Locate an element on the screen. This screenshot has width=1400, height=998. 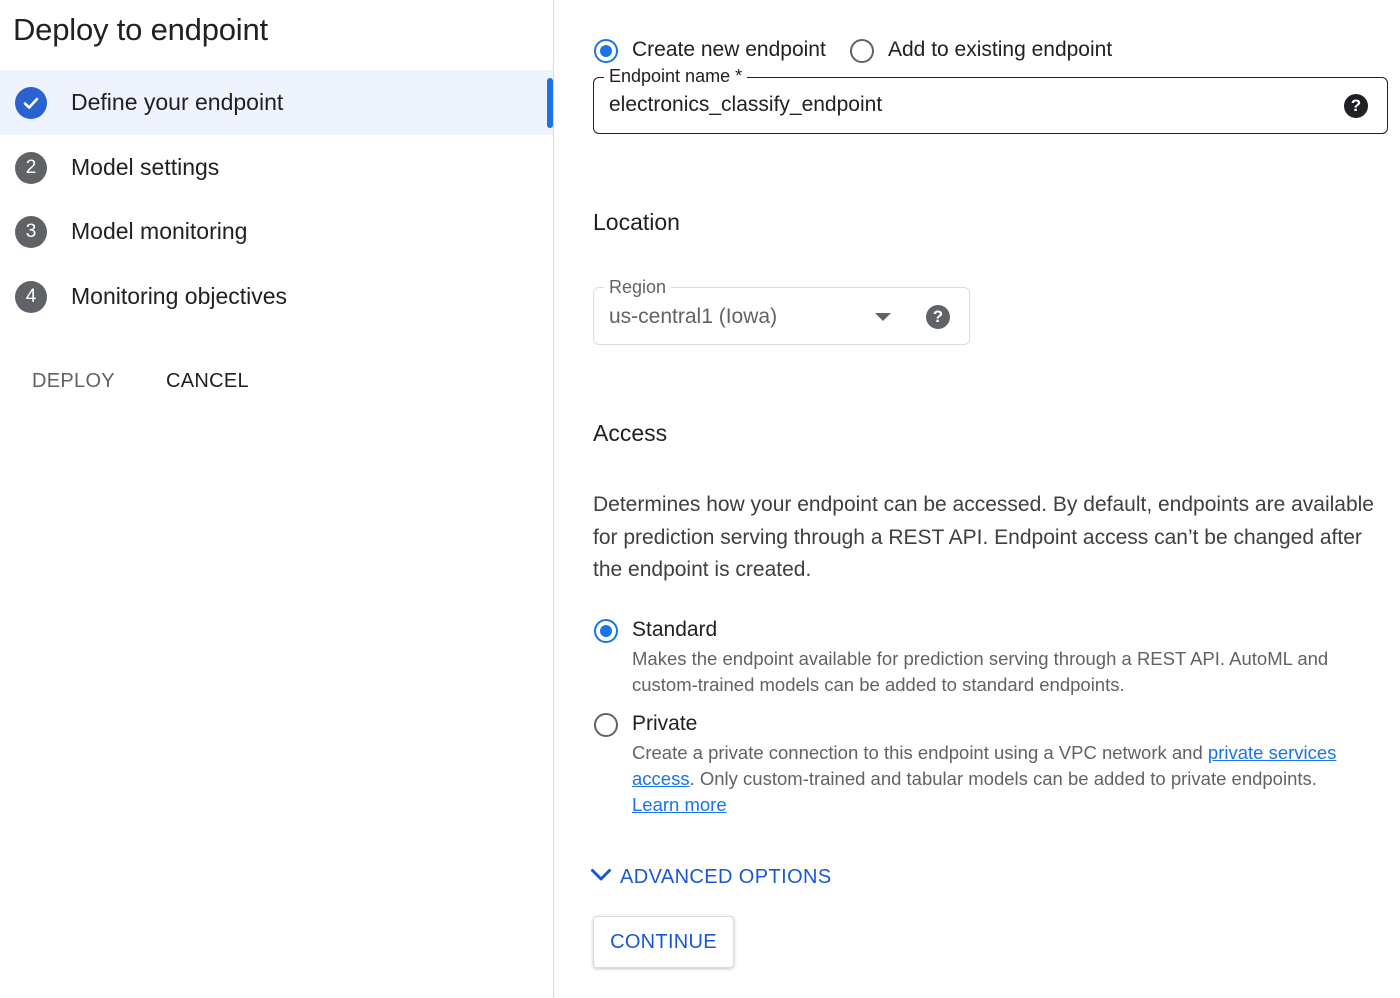
private-access-radio is located at coordinates (606, 725).